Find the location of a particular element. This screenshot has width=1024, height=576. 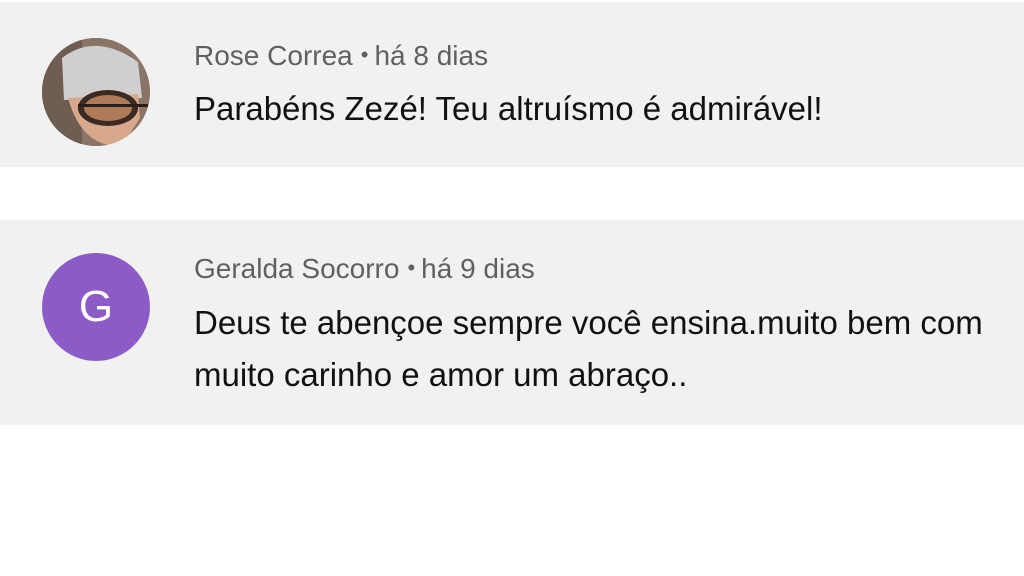

author-name: Geralda Socorro is located at coordinates (296, 268).